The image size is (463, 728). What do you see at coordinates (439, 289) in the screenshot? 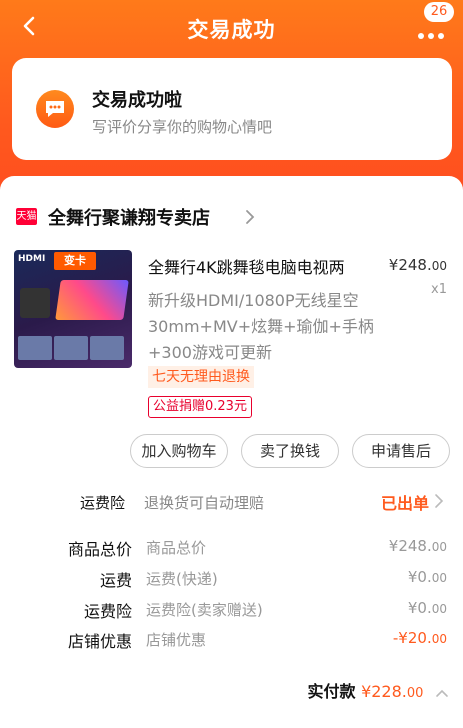
I see `product-quantity: x1` at bounding box center [439, 289].